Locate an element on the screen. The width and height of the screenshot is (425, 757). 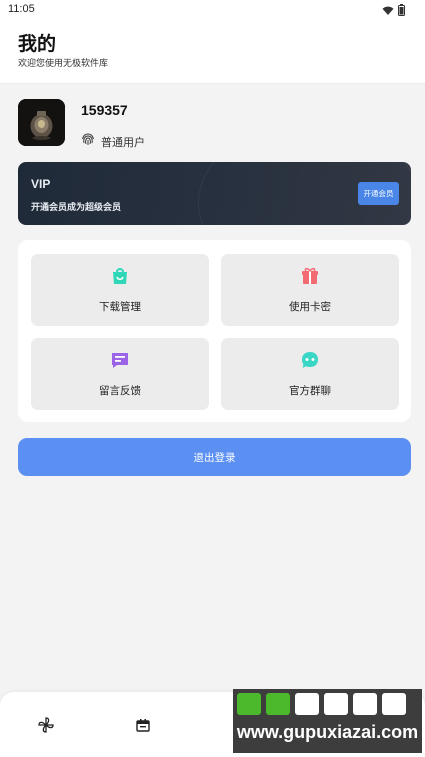
user-level-label: 普通用户 is located at coordinates (123, 142).